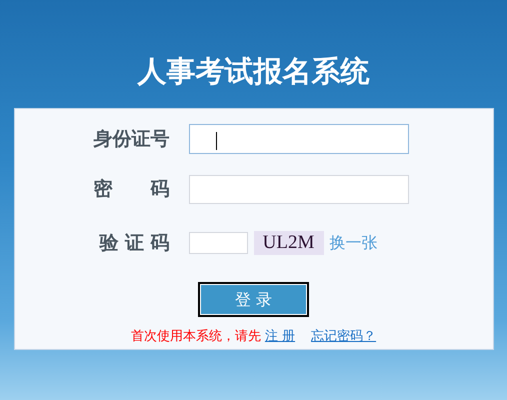  I want to click on register-link: 注 册, so click(280, 336).